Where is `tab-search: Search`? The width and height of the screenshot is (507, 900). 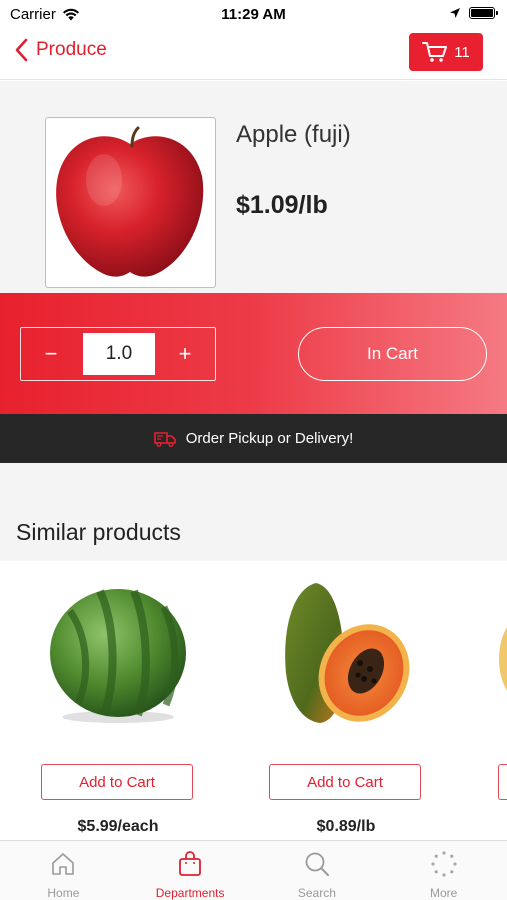 tab-search: Search is located at coordinates (317, 870).